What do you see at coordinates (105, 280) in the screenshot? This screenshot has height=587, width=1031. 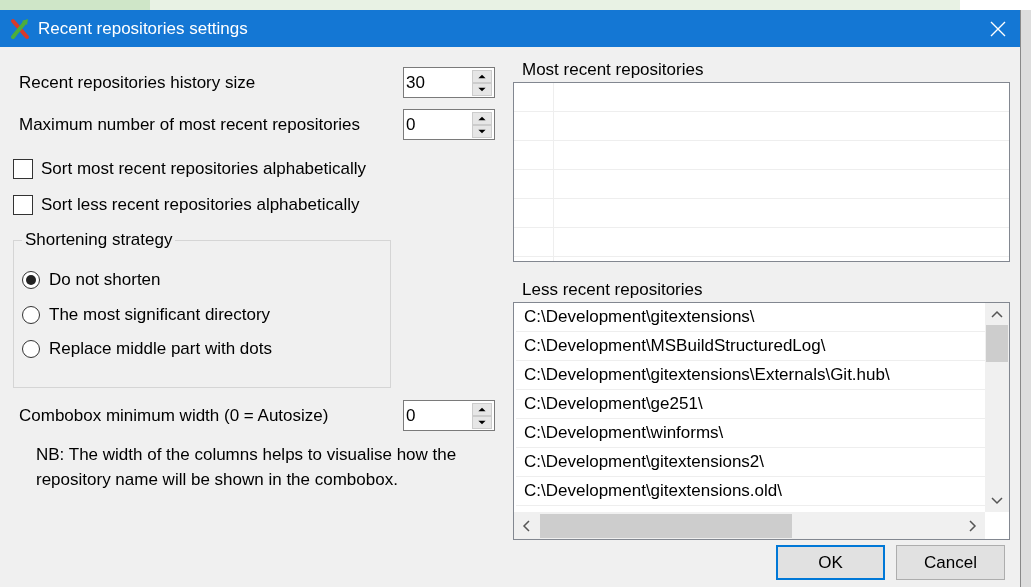 I see `radio-label: Do not shorten` at bounding box center [105, 280].